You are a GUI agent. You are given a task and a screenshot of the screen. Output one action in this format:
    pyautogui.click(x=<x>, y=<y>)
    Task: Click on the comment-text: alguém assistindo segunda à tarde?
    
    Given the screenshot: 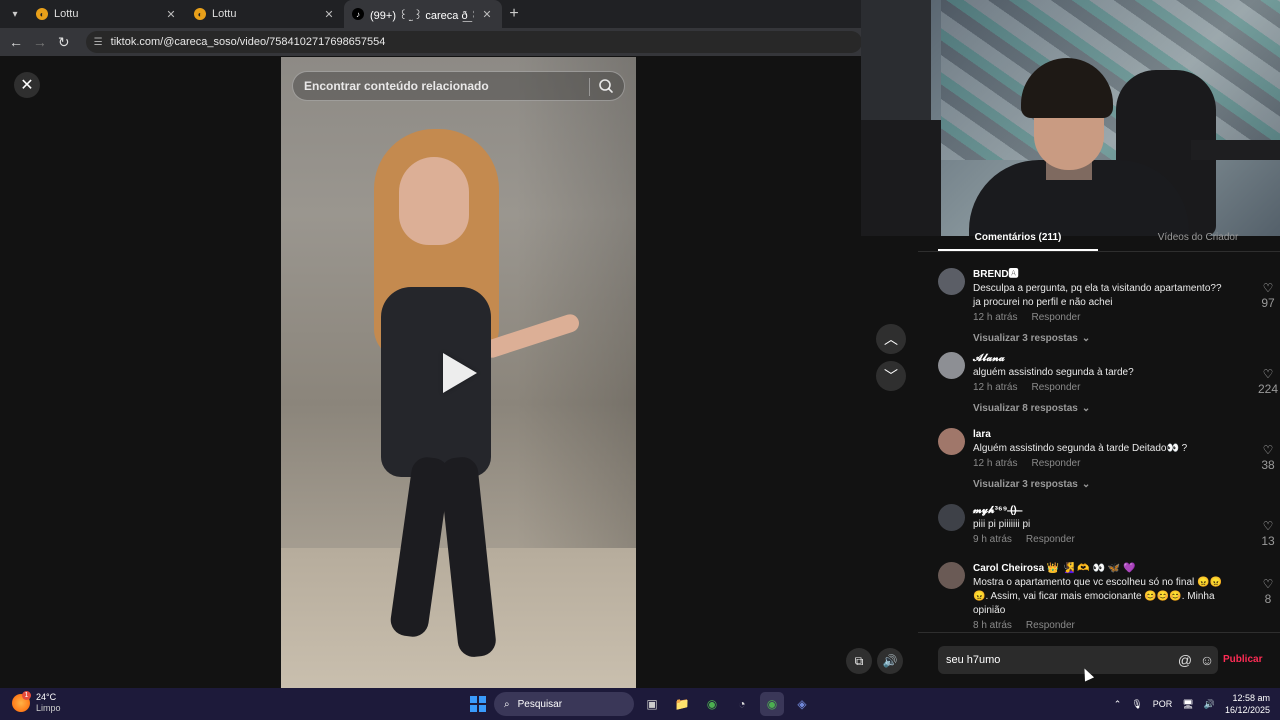 What is the action you would take?
    pyautogui.click(x=1053, y=372)
    